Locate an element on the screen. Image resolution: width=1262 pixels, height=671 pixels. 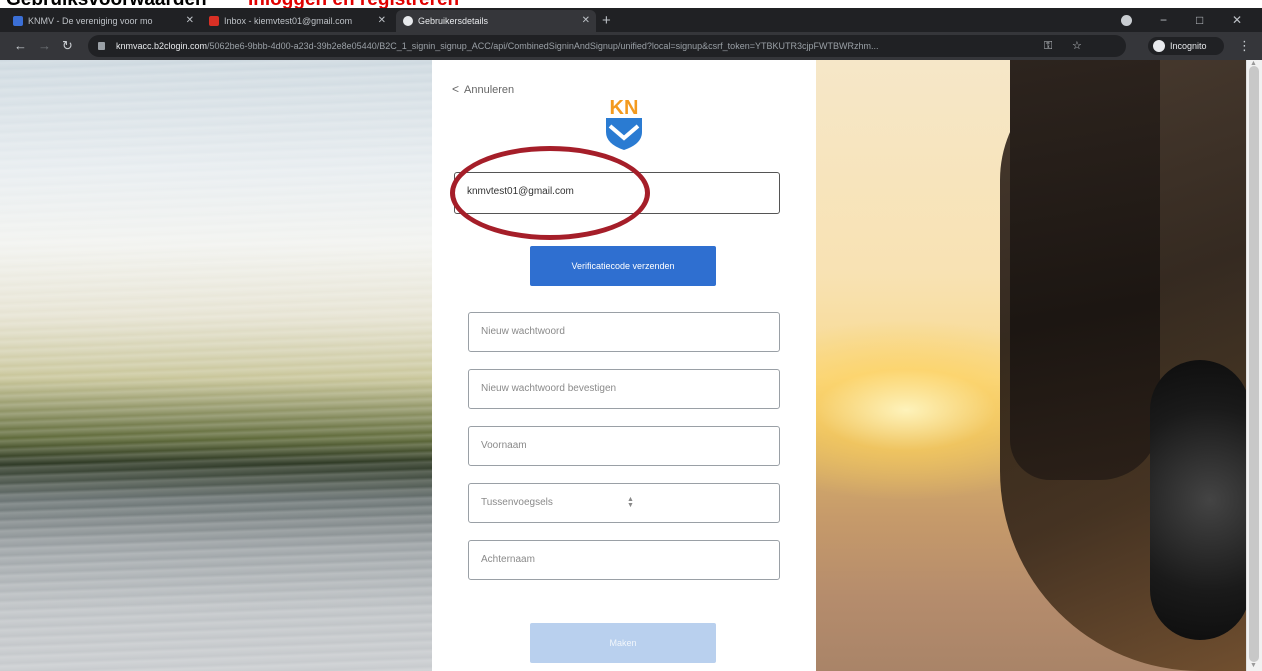
incognito-label: Incognito is located at coordinates (1188, 46).